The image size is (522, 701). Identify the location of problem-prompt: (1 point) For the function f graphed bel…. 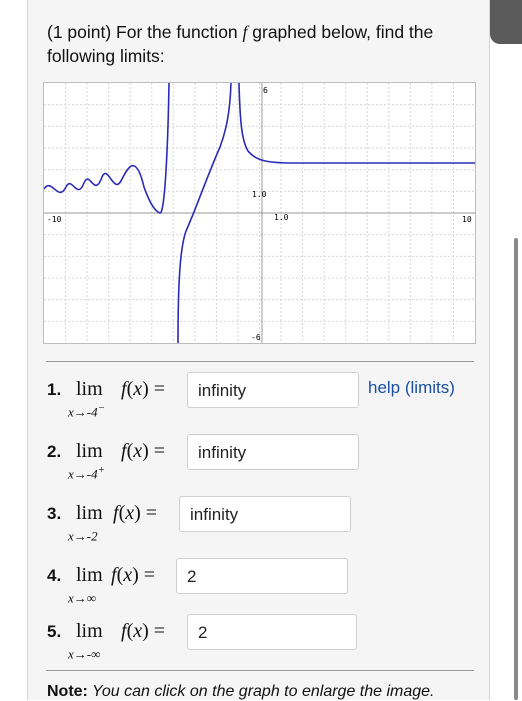
(240, 44).